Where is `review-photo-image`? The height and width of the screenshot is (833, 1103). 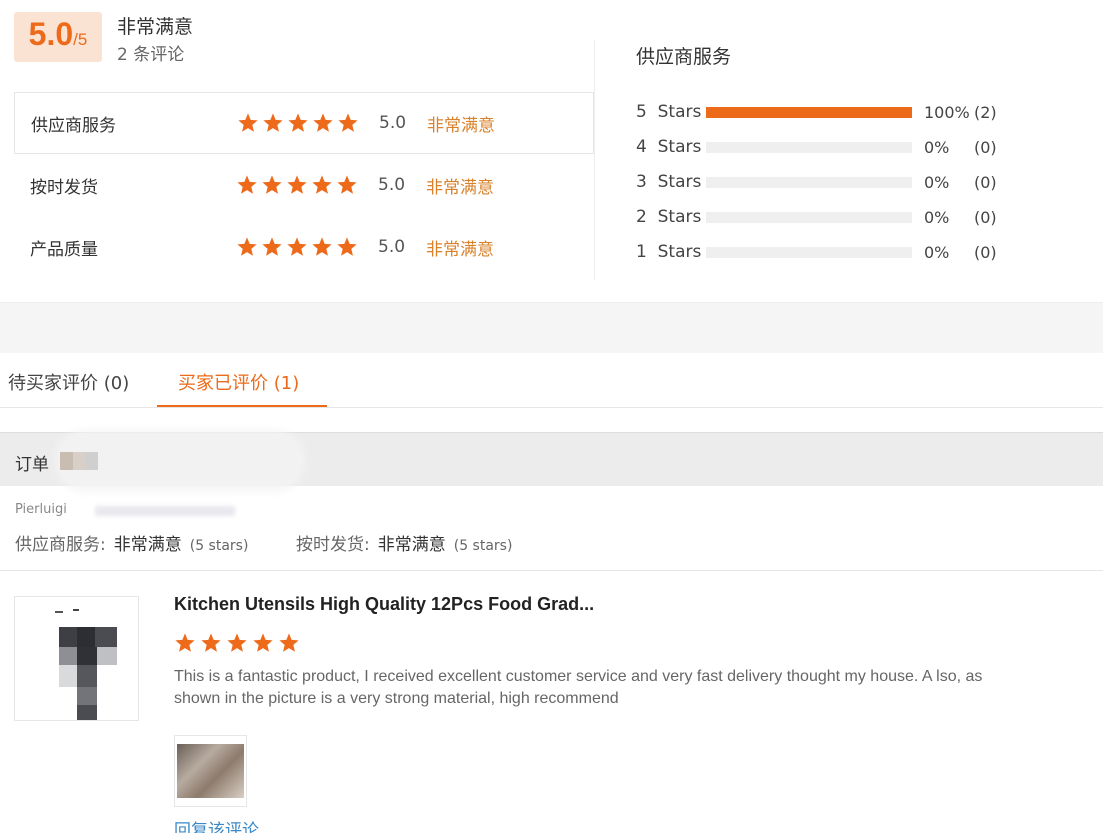
review-photo-image is located at coordinates (210, 771).